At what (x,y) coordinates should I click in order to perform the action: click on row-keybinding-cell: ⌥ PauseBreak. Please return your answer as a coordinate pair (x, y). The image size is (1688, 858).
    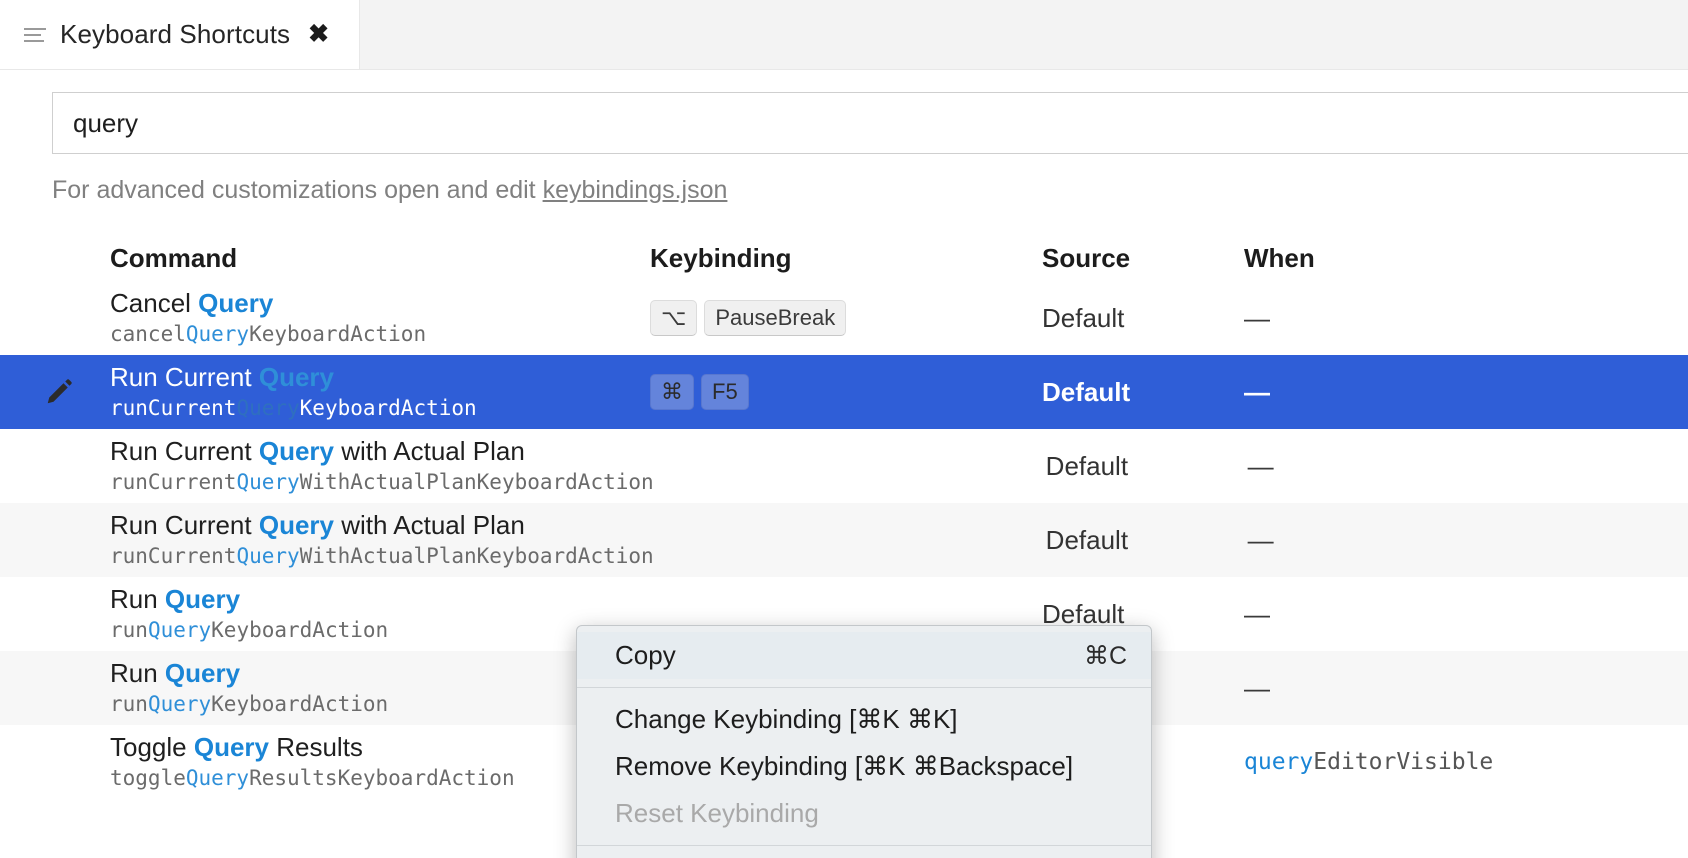
    Looking at the image, I should click on (846, 318).